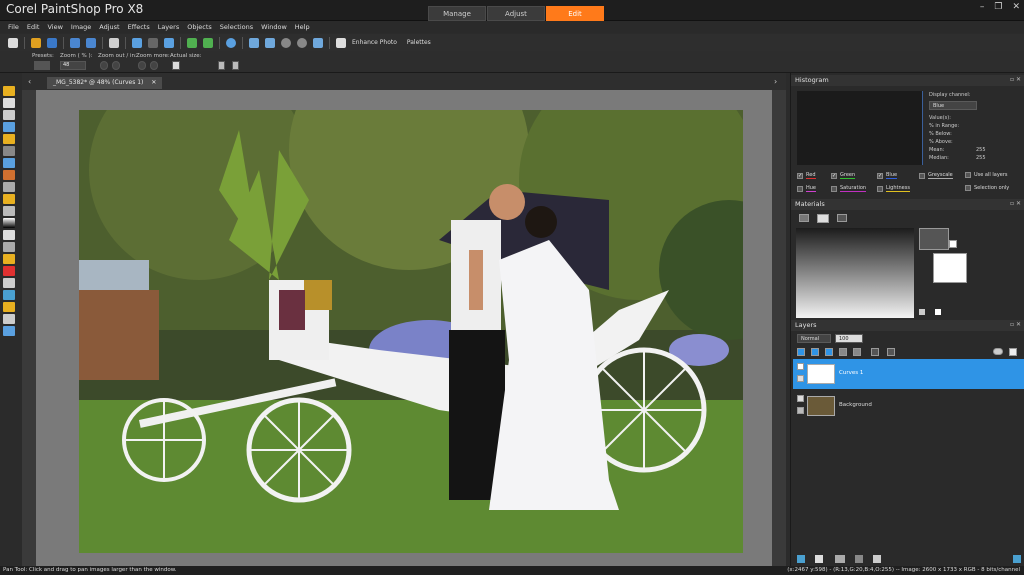 This screenshot has width=1024, height=575. What do you see at coordinates (91, 42) in the screenshot?
I see `save-as-icon` at bounding box center [91, 42].